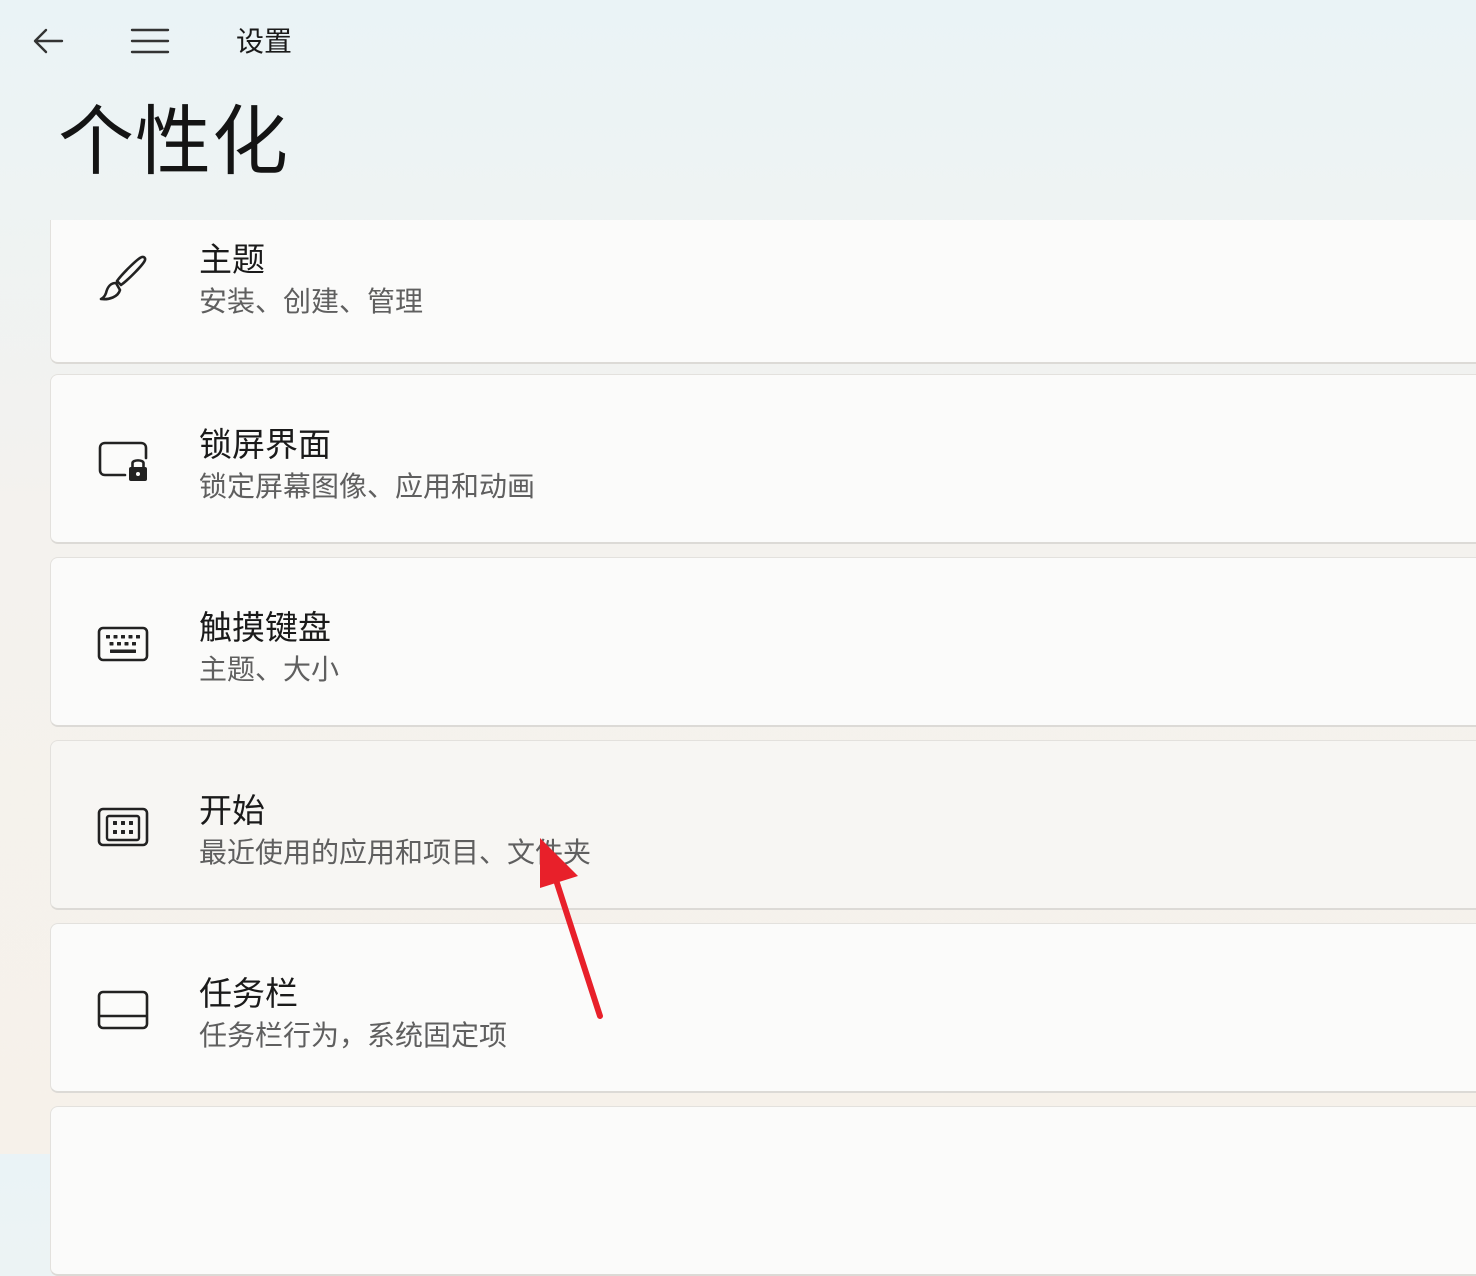 Image resolution: width=1476 pixels, height=1276 pixels. What do you see at coordinates (123, 461) in the screenshot?
I see `lock-screen-icon` at bounding box center [123, 461].